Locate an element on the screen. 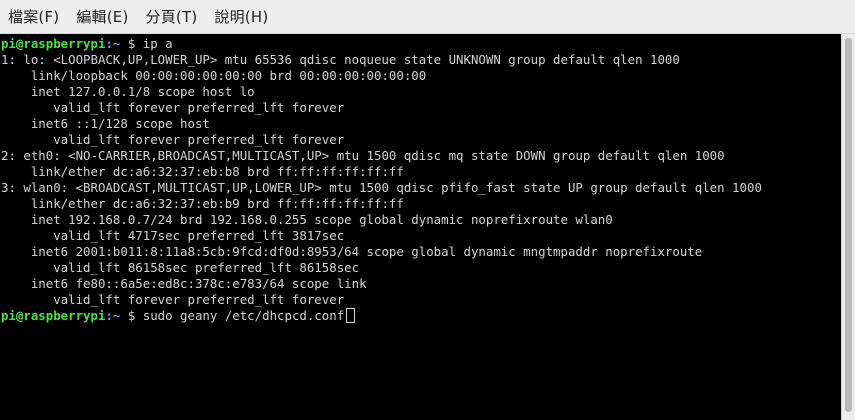  scrollbar-thumb is located at coordinates (848, 225).